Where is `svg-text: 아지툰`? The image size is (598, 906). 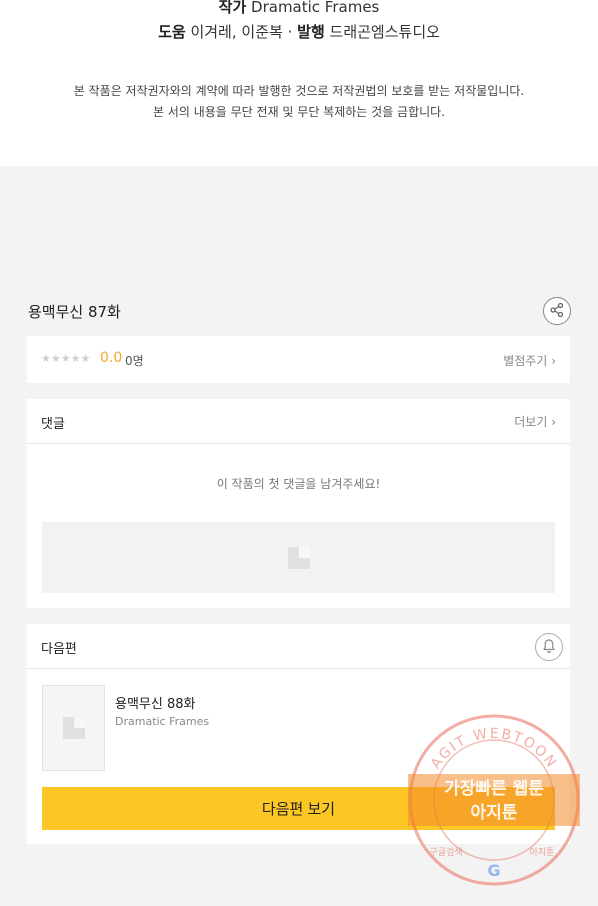
svg-text: 아지툰 is located at coordinates (542, 852).